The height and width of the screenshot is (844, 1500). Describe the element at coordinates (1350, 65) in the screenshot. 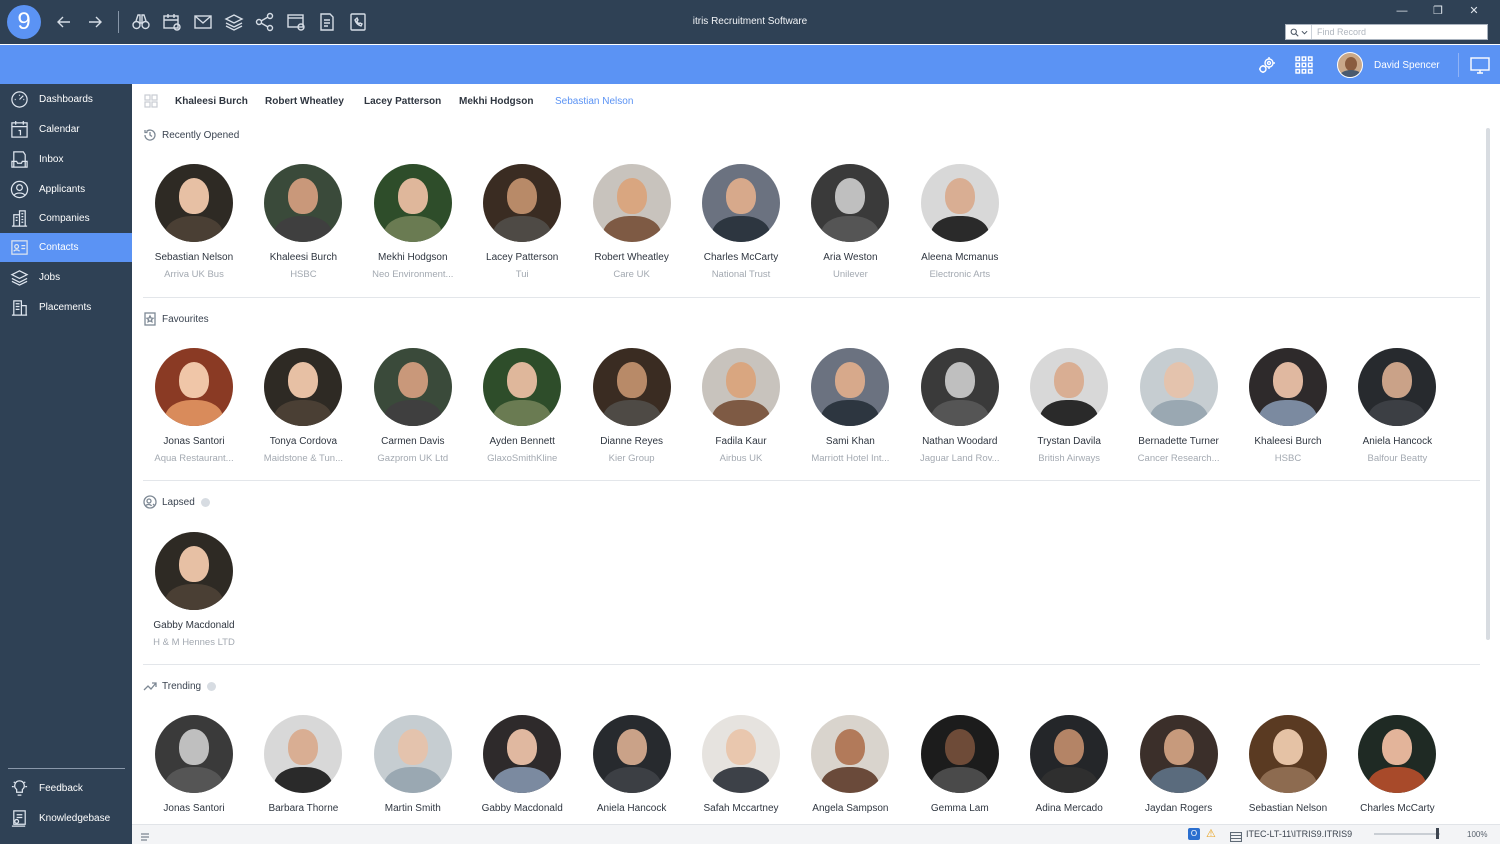

I see `user-avatar` at that location.